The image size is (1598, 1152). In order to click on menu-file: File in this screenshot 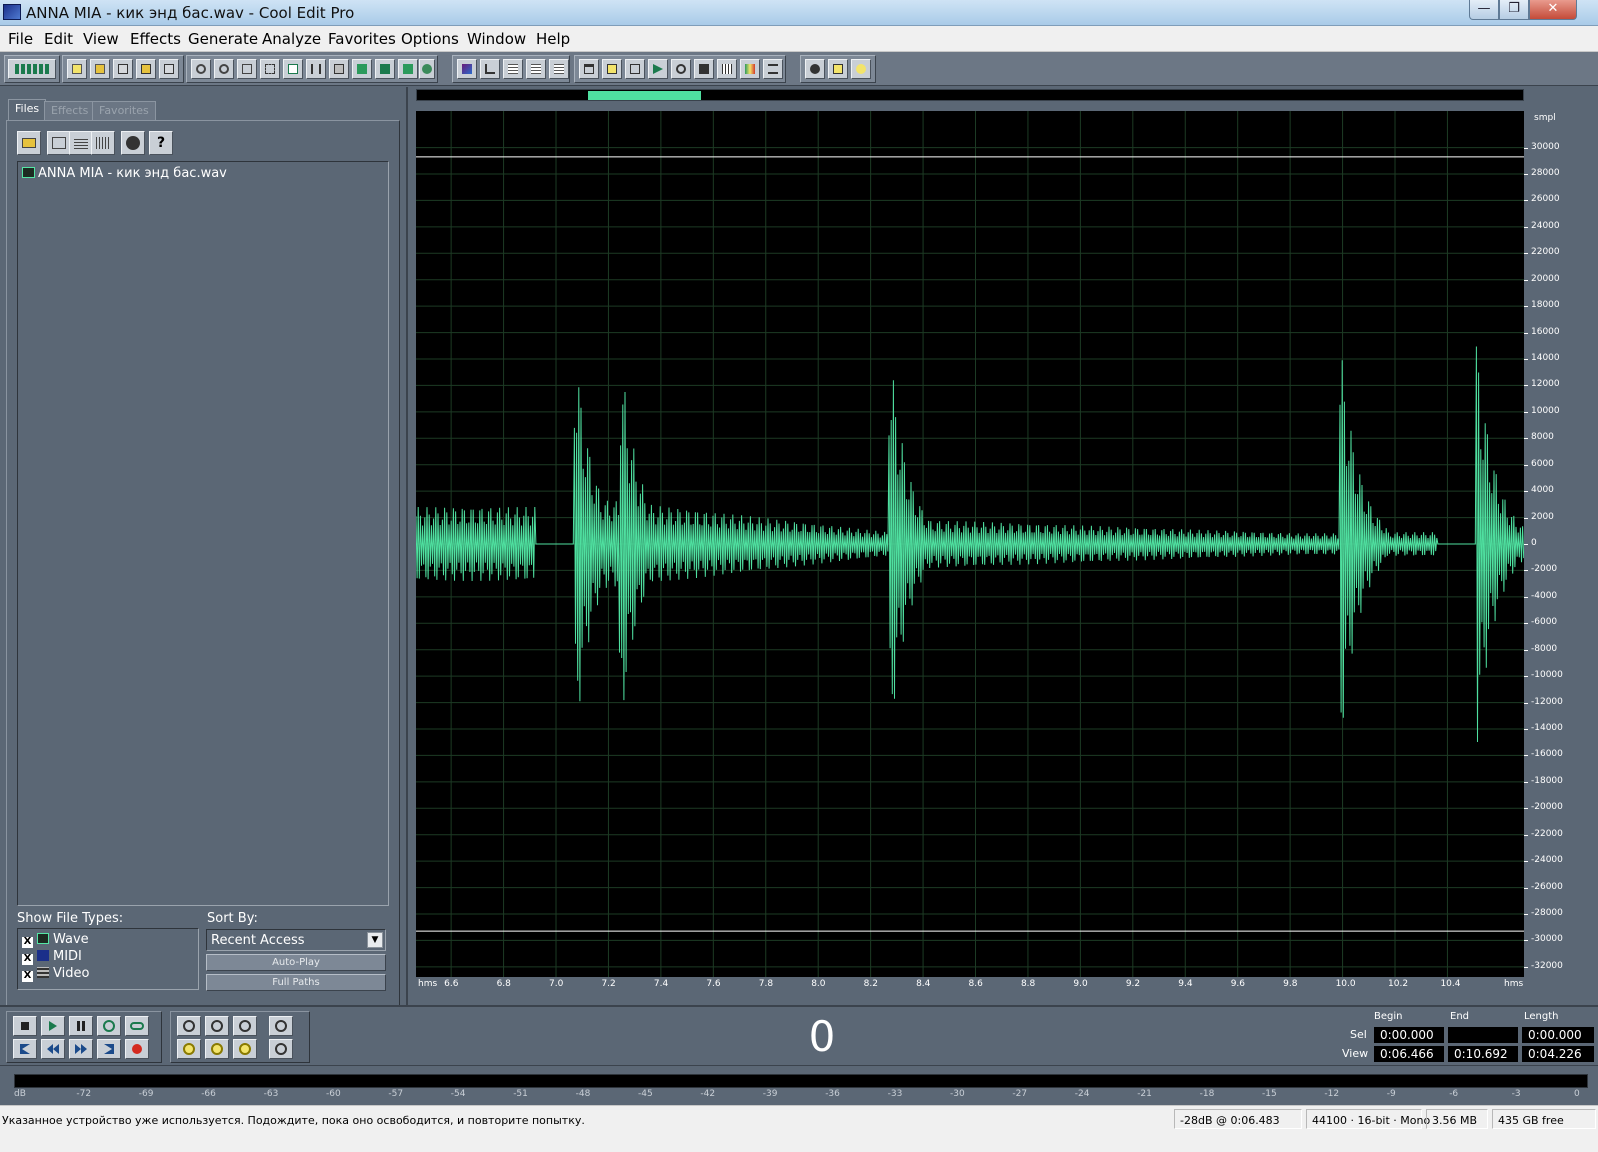, I will do `click(20, 39)`.